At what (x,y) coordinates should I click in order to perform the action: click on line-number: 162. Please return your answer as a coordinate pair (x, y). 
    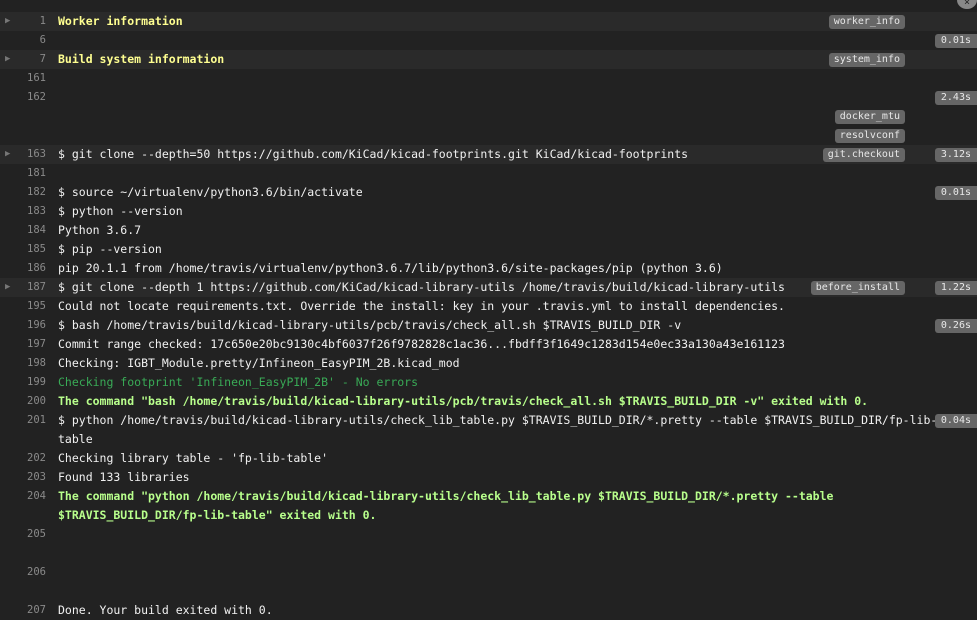
    Looking at the image, I should click on (30, 97).